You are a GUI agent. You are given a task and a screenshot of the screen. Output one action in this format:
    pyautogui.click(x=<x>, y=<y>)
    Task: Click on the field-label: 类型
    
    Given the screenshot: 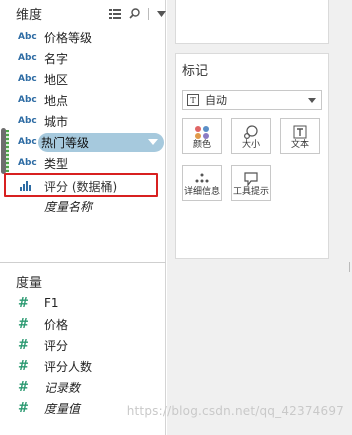 What is the action you would take?
    pyautogui.click(x=56, y=163)
    